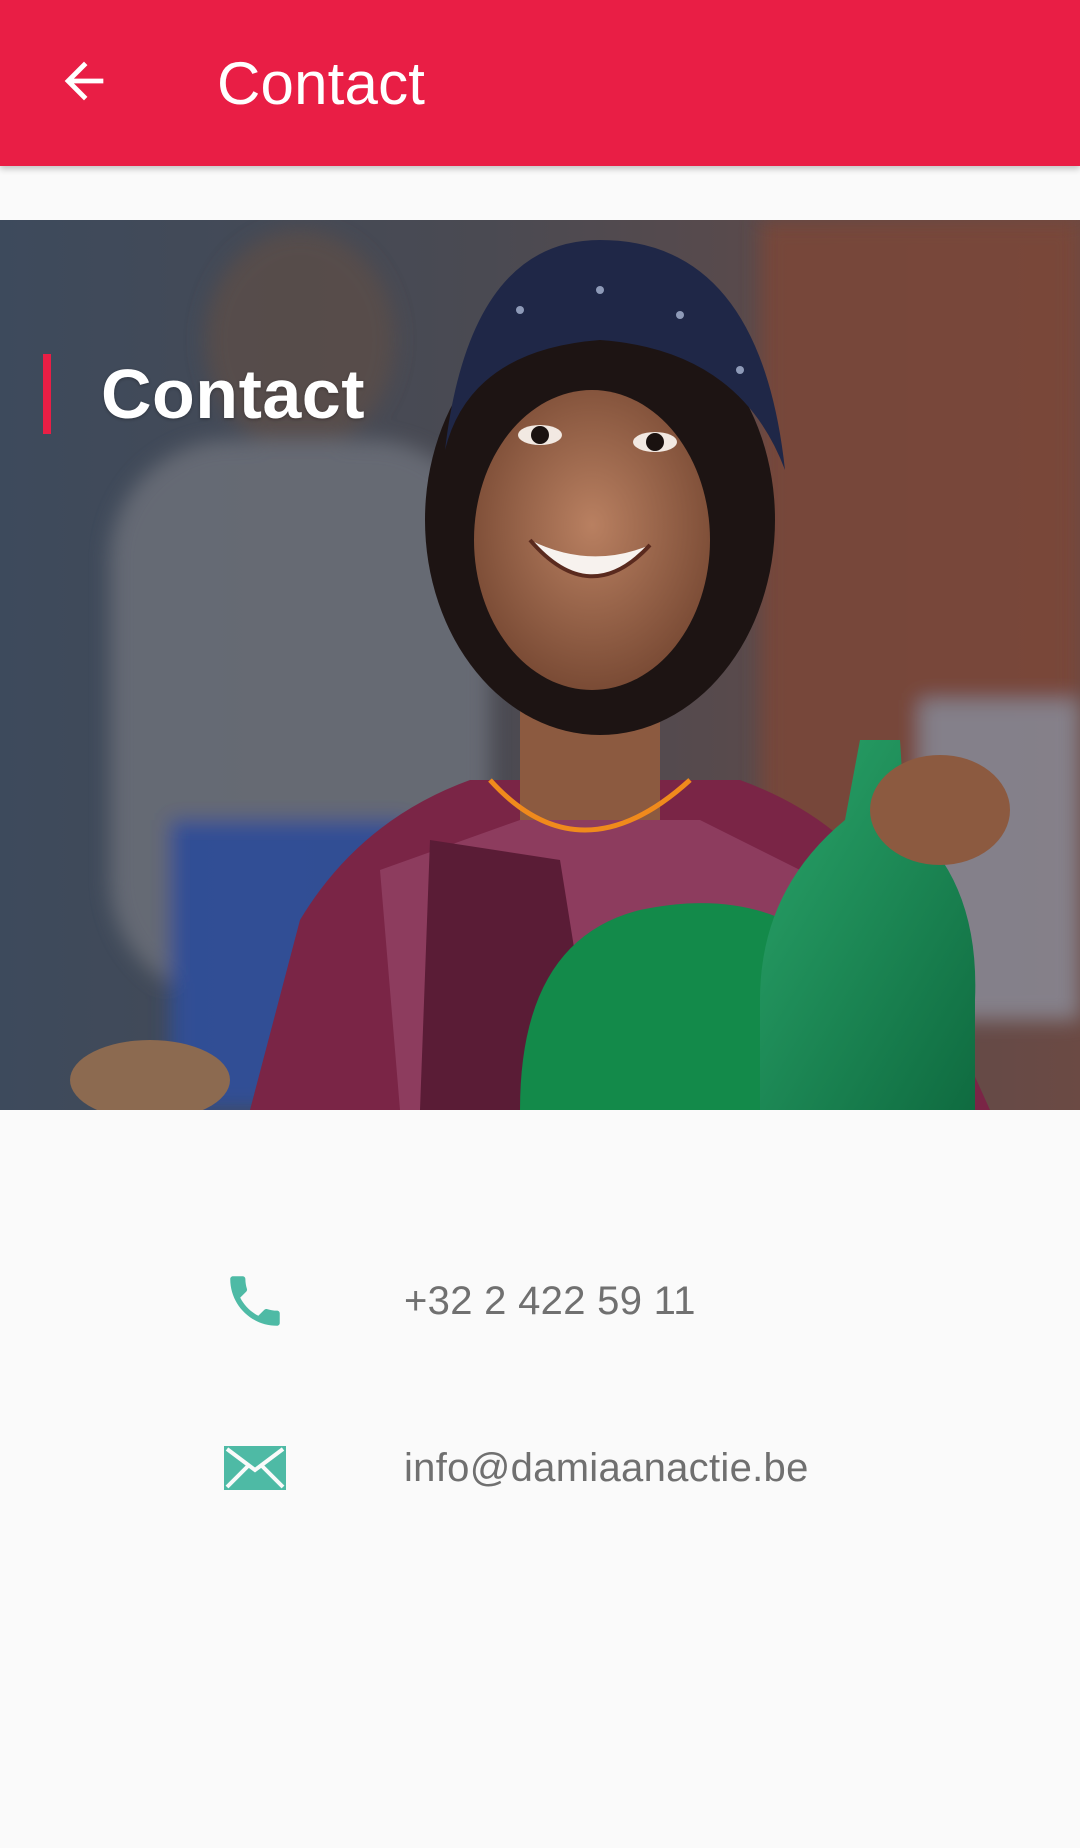 This screenshot has width=1080, height=1848. I want to click on back-button, so click(84, 83).